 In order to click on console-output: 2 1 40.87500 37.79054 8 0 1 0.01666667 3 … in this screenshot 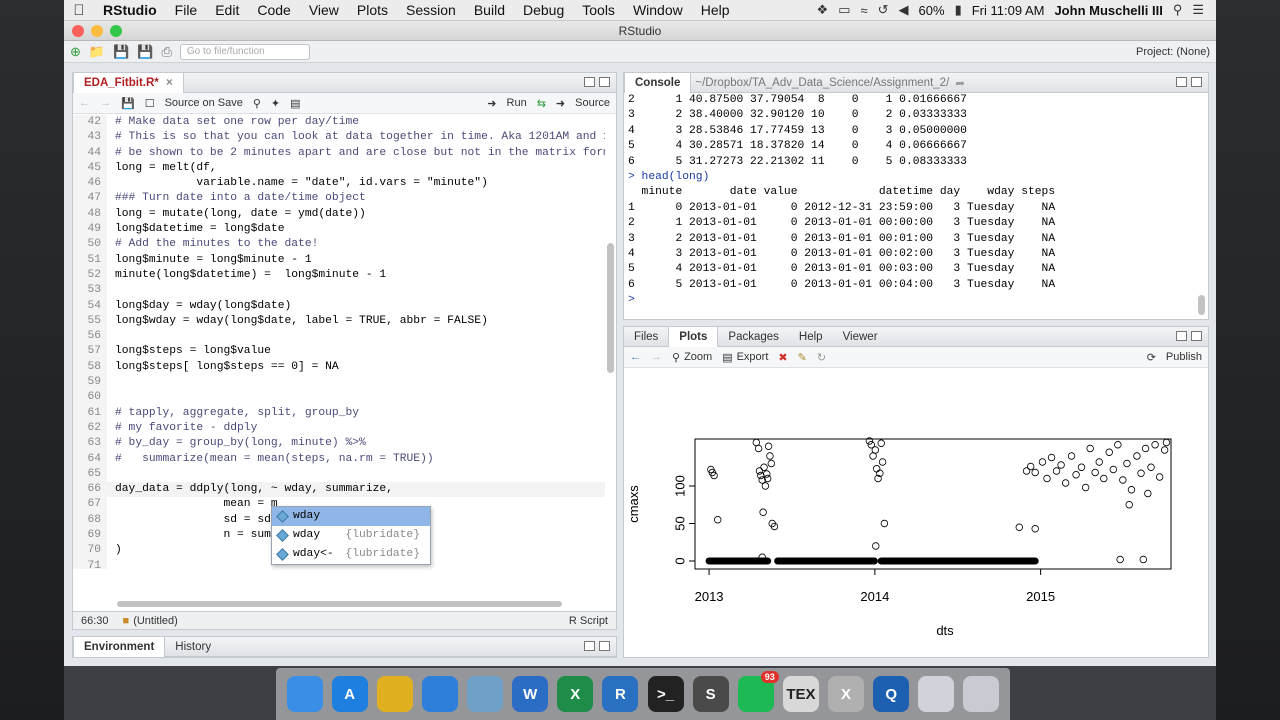, I will do `click(916, 203)`.